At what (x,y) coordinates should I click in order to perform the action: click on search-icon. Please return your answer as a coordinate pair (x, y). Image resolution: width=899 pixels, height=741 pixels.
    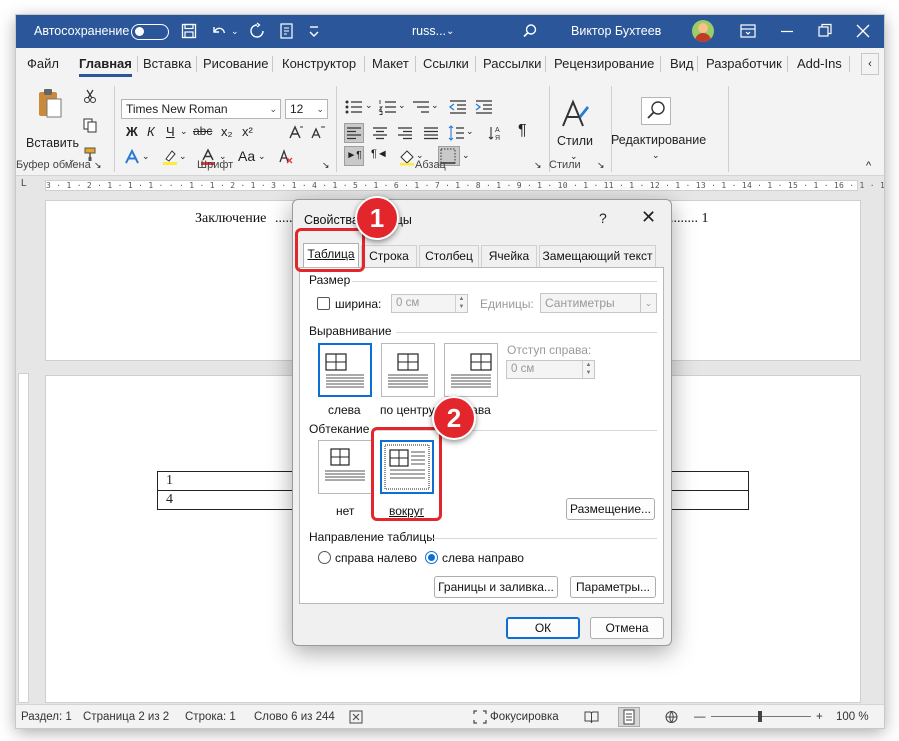
    Looking at the image, I should click on (530, 31).